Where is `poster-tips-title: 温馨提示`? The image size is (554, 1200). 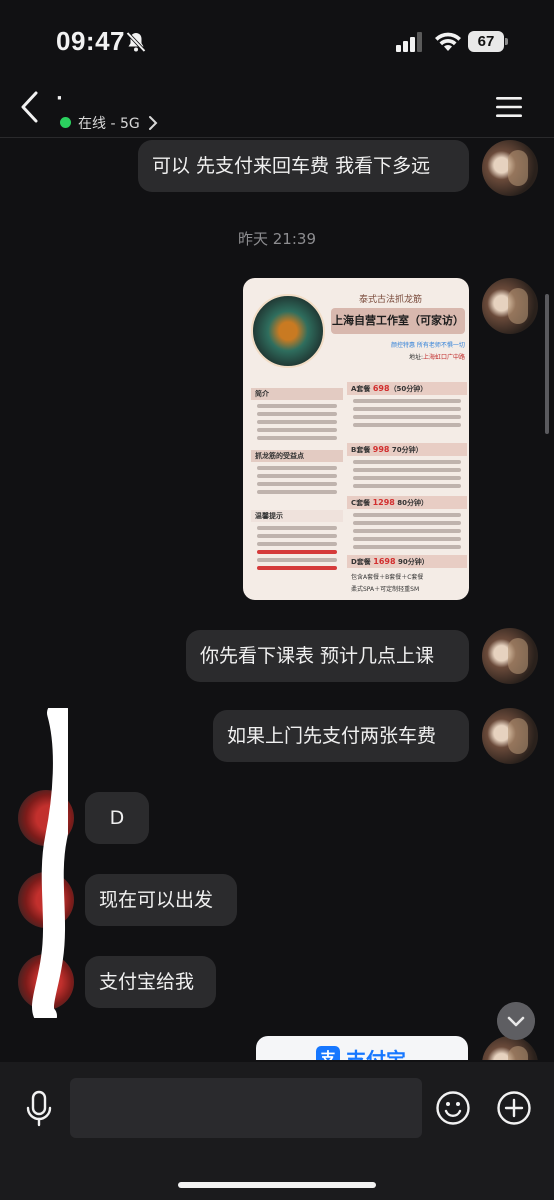 poster-tips-title: 温馨提示 is located at coordinates (297, 516).